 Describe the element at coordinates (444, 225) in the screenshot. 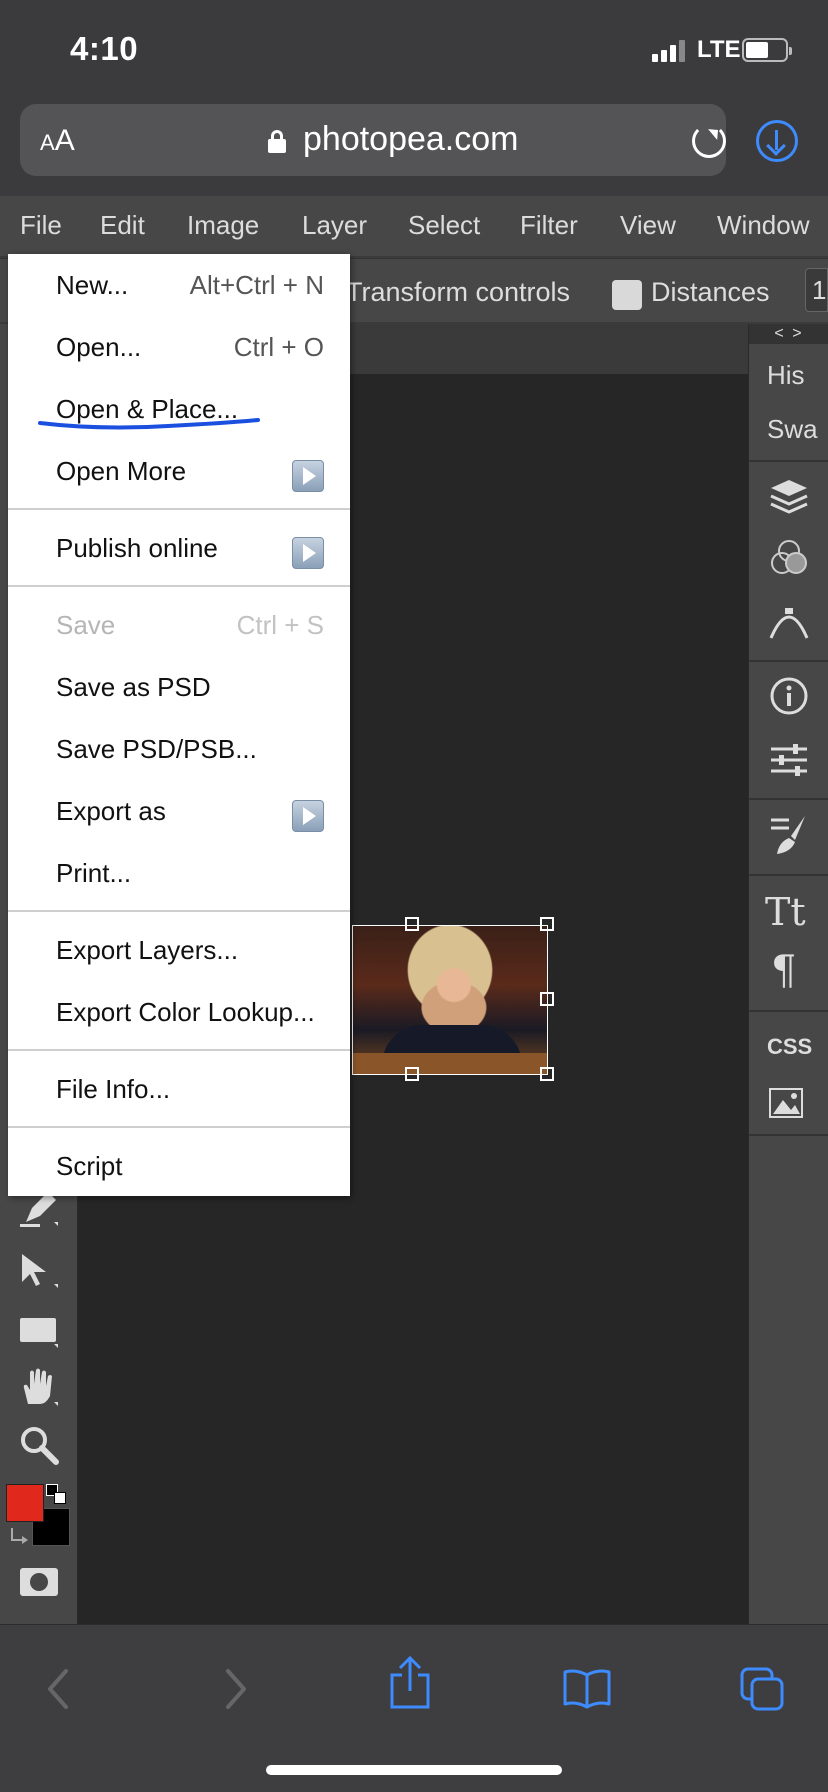

I see `menu-select: Select` at that location.